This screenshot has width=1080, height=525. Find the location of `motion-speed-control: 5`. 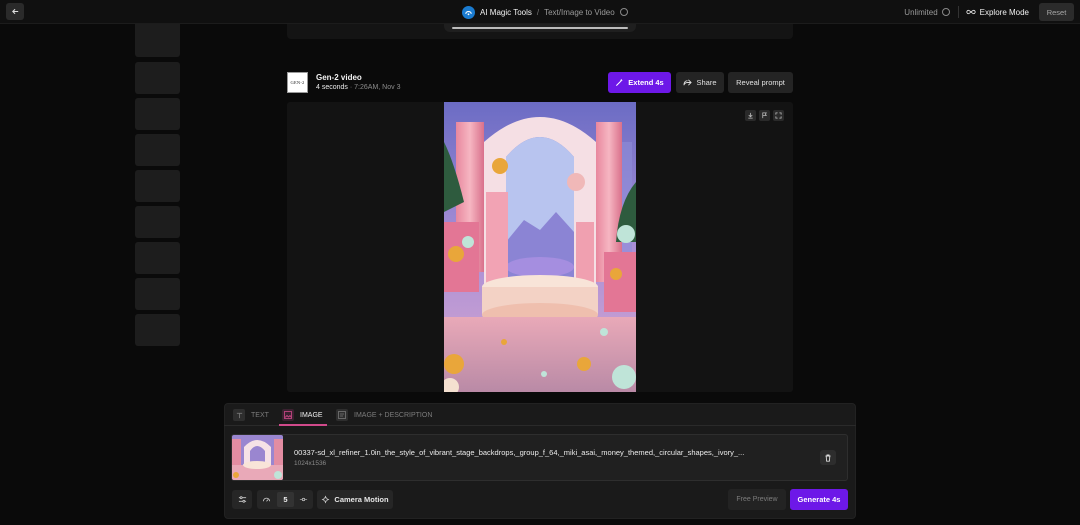

motion-speed-control: 5 is located at coordinates (285, 499).